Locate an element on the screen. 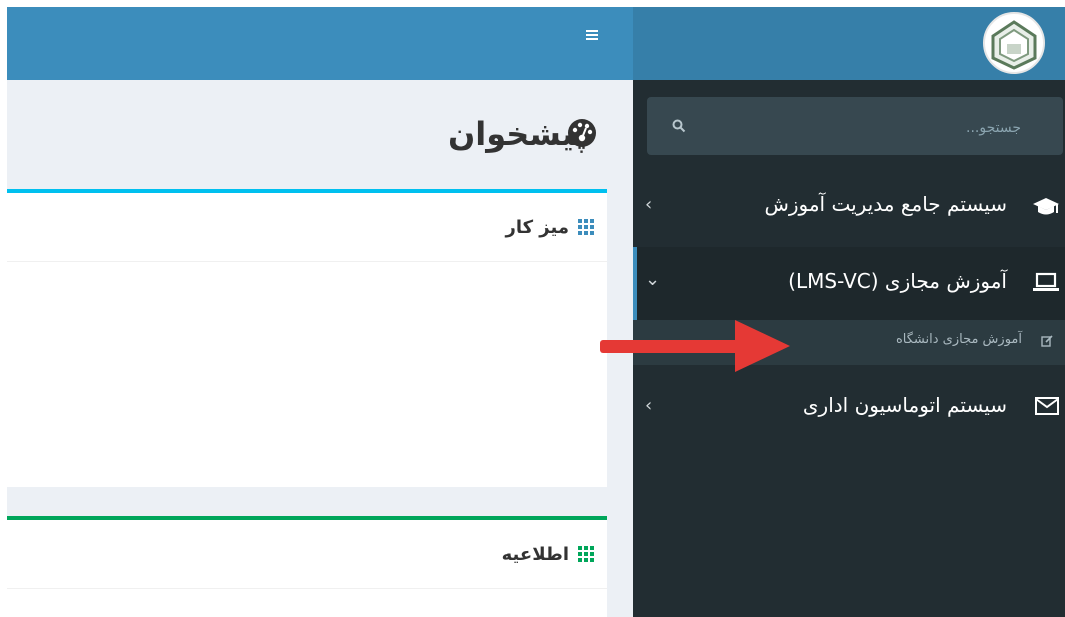 This screenshot has width=1065, height=617. laptop-icon is located at coordinates (1046, 281).